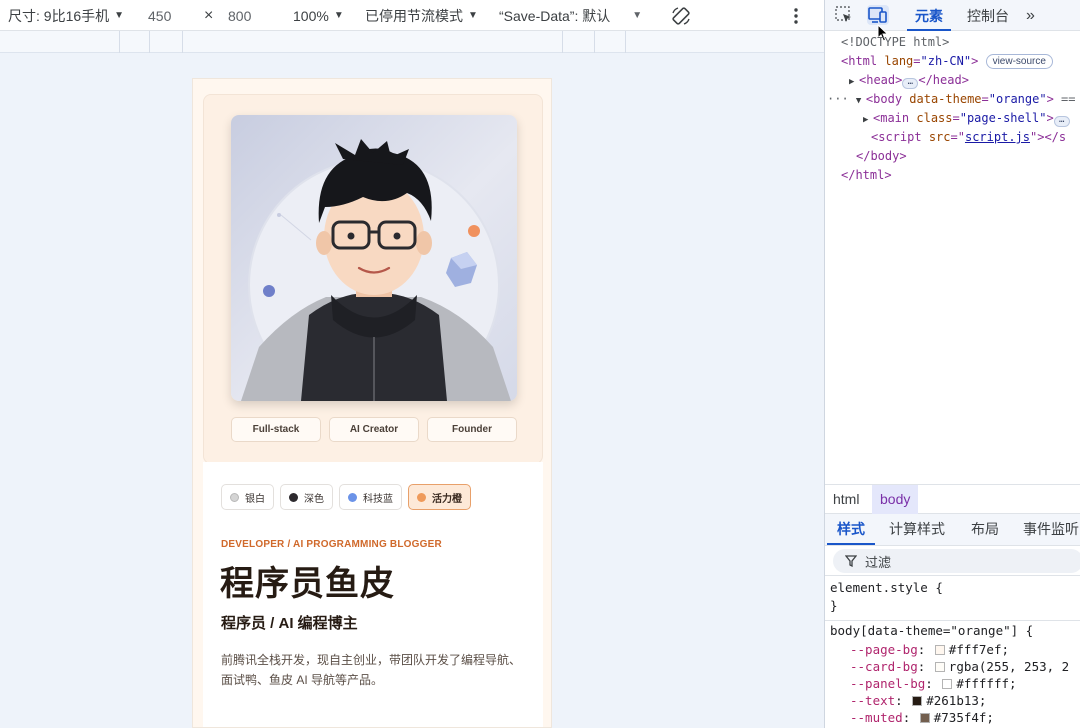 The image size is (1080, 728). What do you see at coordinates (447, 499) in the screenshot?
I see `theme-label: 活力橙` at bounding box center [447, 499].